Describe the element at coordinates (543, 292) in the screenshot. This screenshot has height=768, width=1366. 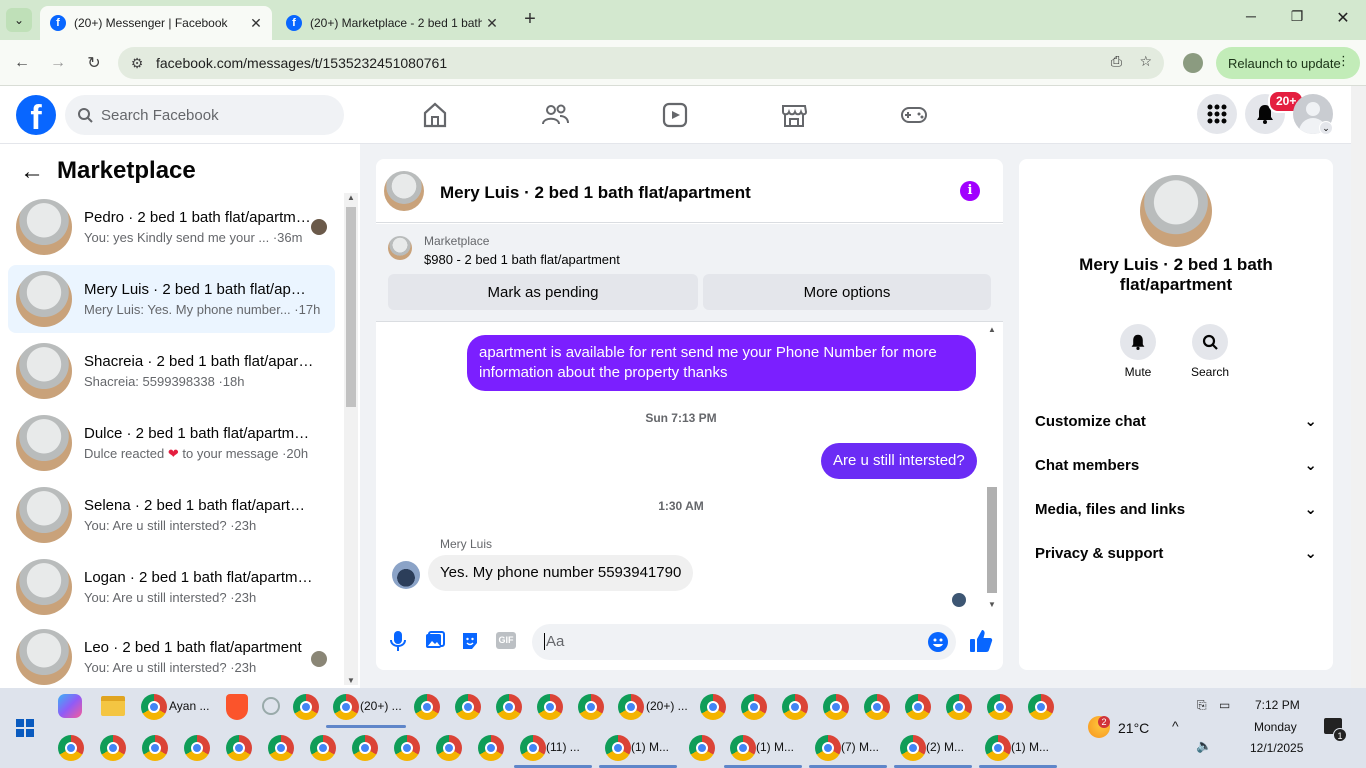
I see `mark-pending-button: Mark as pending` at that location.